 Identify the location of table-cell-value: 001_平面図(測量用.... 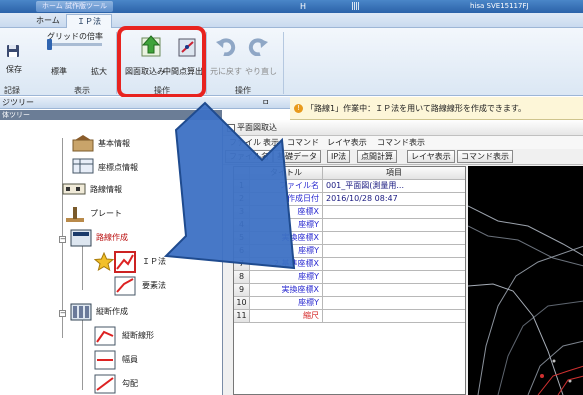
(394, 186).